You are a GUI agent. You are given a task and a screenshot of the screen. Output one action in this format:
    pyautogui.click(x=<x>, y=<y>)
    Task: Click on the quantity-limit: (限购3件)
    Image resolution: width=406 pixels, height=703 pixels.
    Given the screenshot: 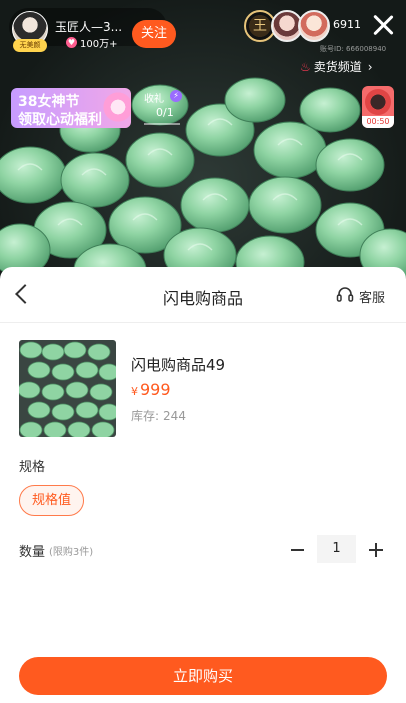 What is the action you would take?
    pyautogui.click(x=71, y=552)
    